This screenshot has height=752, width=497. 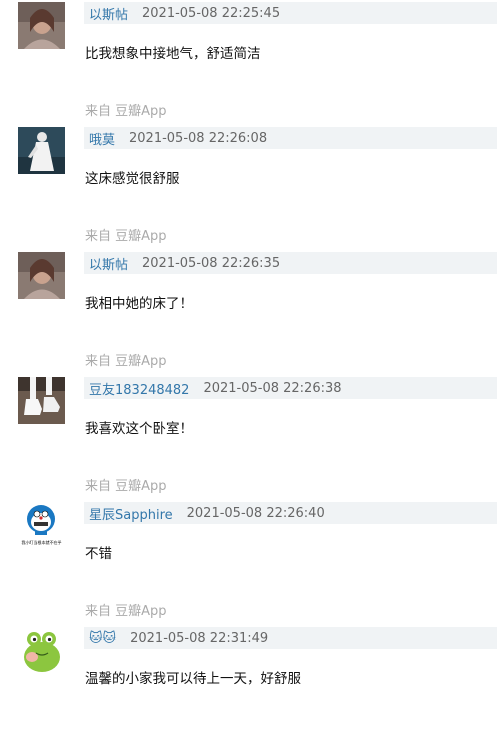 What do you see at coordinates (211, 13) in the screenshot?
I see `comment-timestamp: 2021-05-08 22:25:45` at bounding box center [211, 13].